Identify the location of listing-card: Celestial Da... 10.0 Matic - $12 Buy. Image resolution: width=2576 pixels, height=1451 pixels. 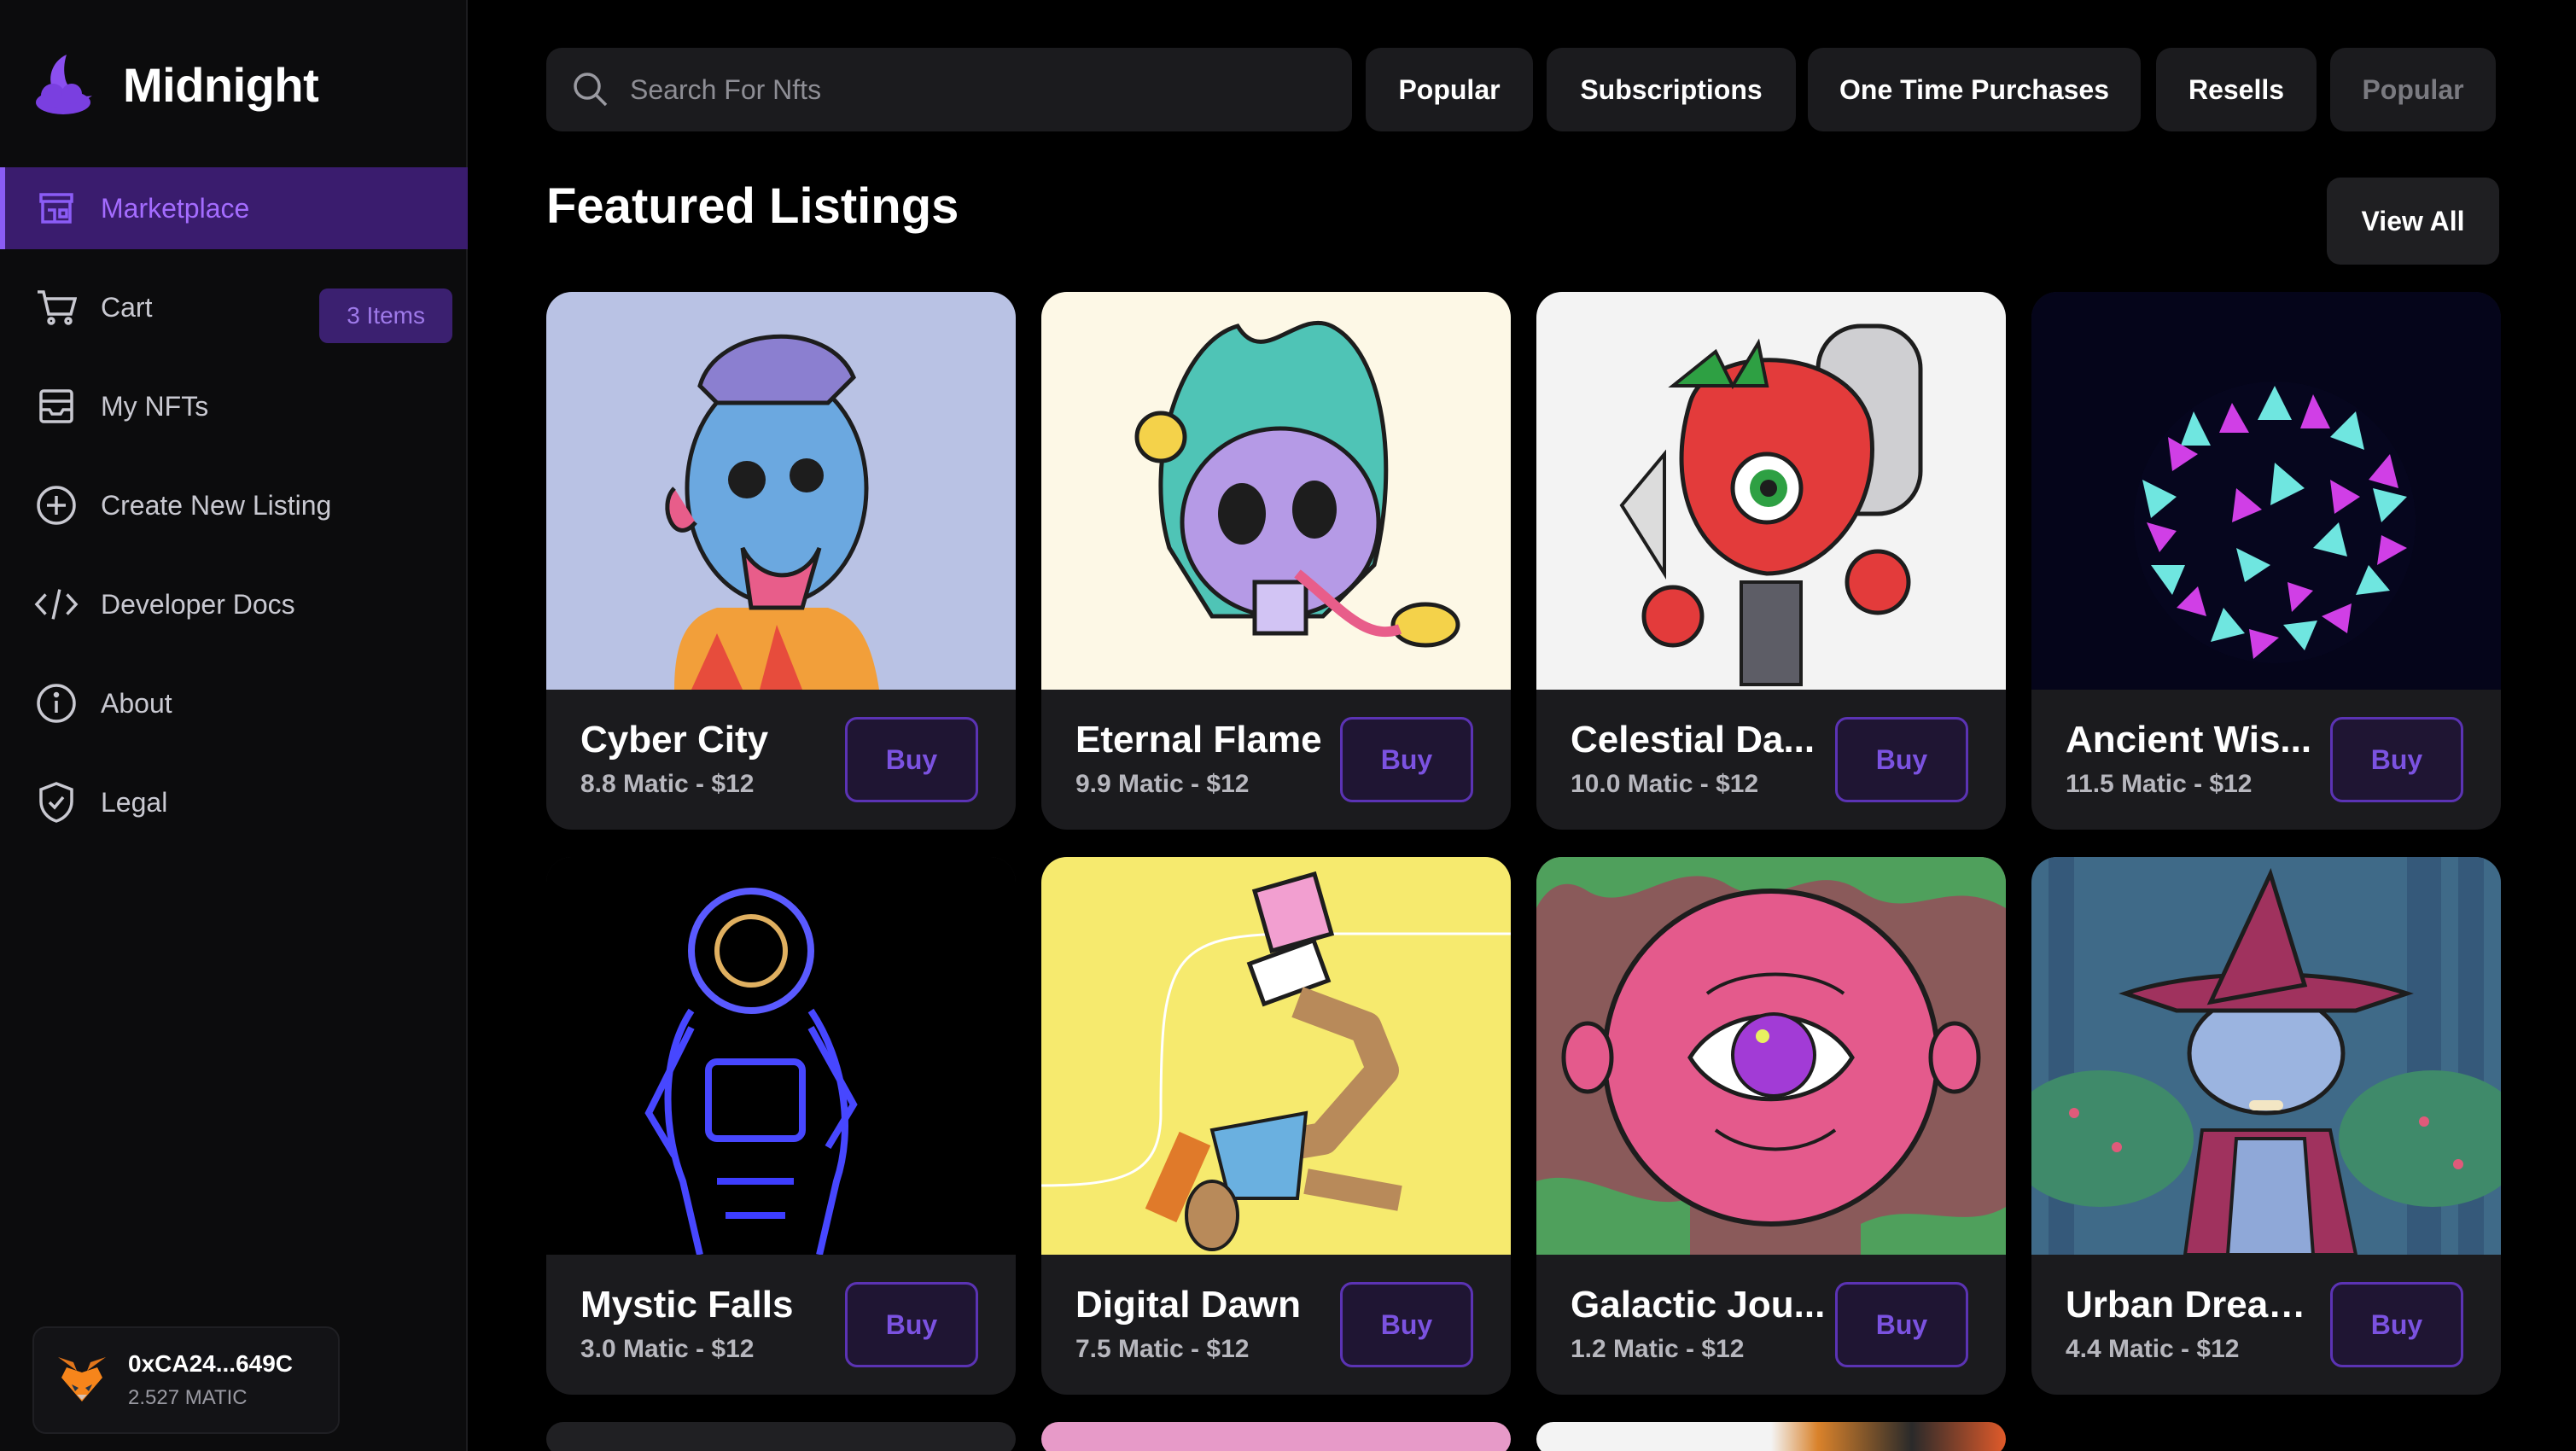
(1771, 561).